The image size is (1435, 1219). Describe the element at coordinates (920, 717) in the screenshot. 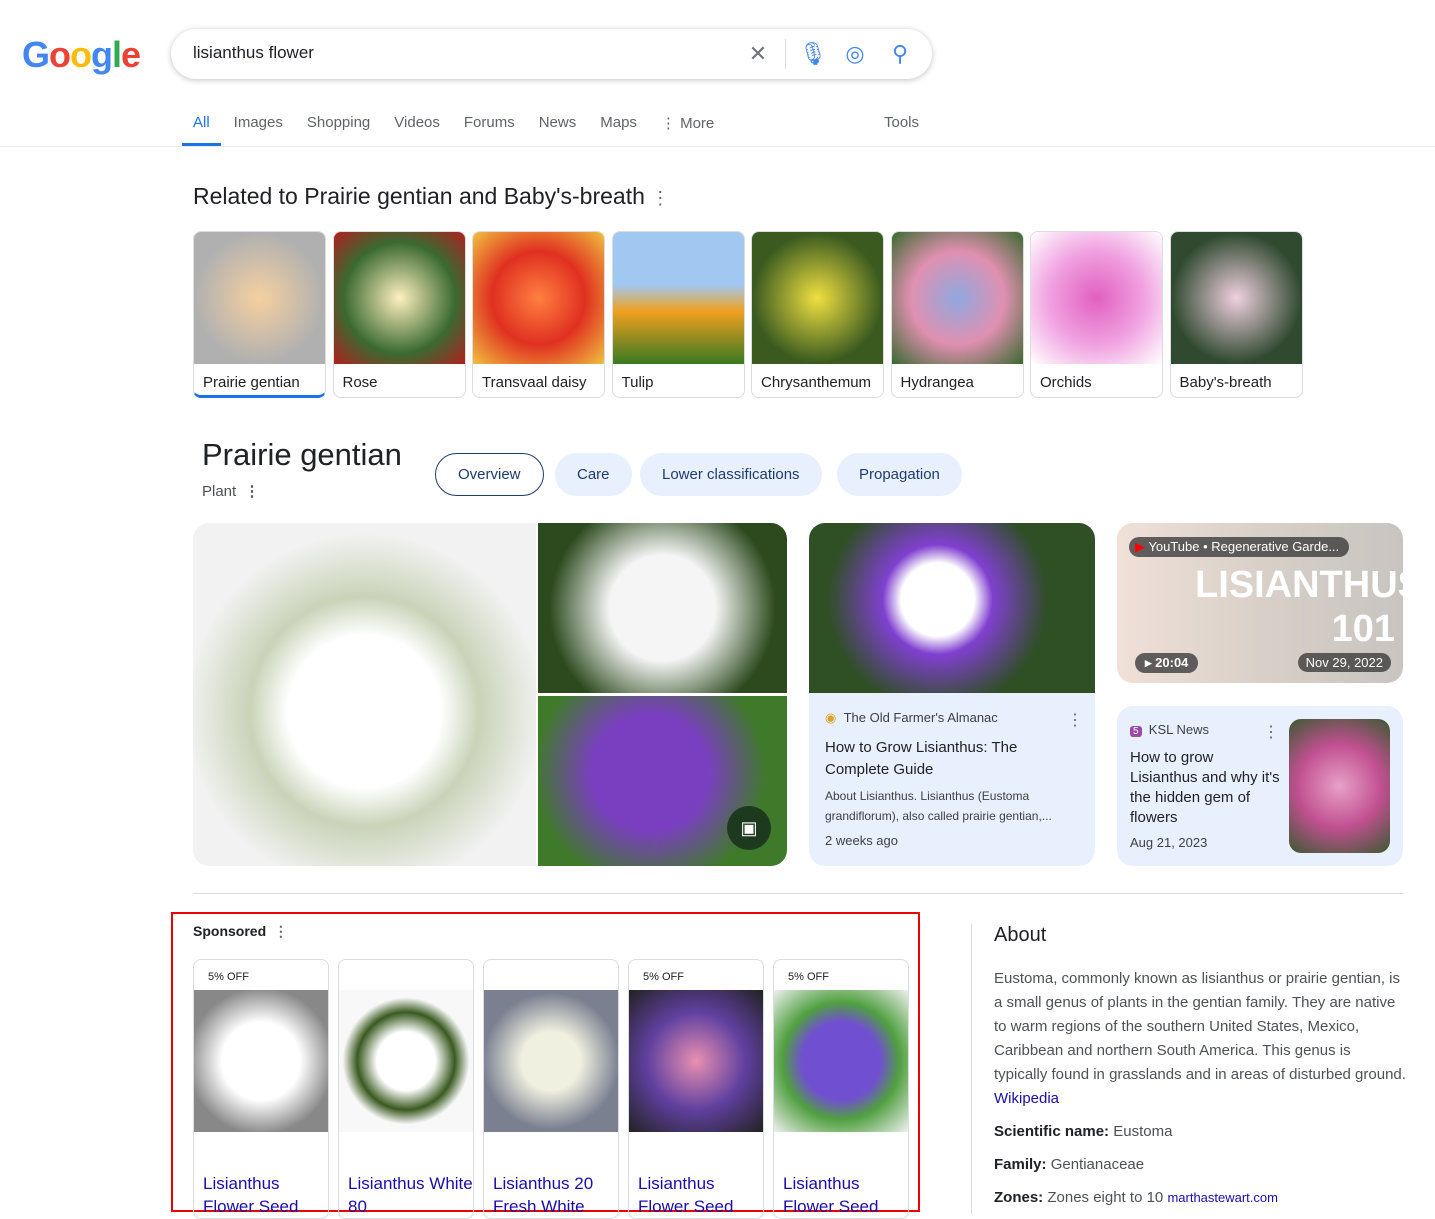

I see `article-source: The Old Farmer's Almanac` at that location.